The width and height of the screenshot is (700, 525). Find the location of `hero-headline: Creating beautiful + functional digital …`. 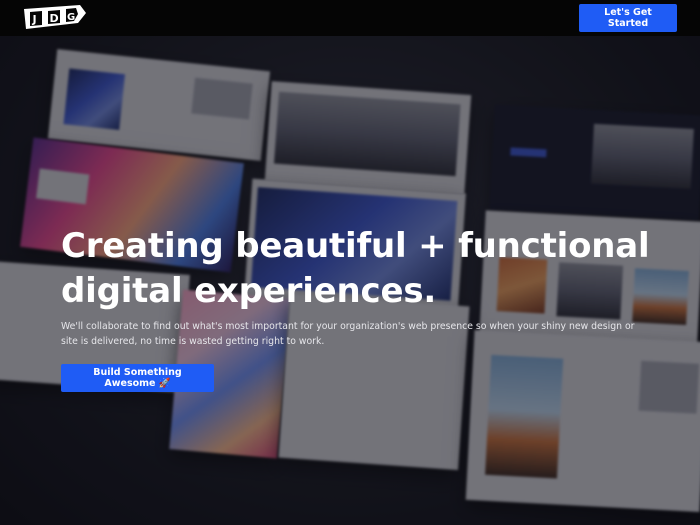

hero-headline: Creating beautiful + functional digital … is located at coordinates (355, 268).